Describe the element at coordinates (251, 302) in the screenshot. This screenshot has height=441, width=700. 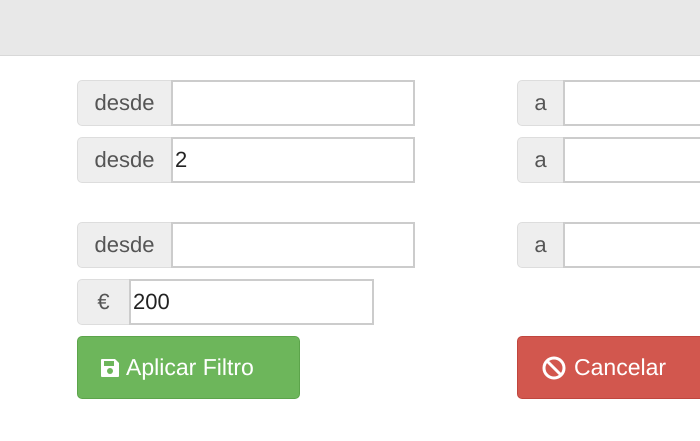
I see `input-field: 200` at that location.